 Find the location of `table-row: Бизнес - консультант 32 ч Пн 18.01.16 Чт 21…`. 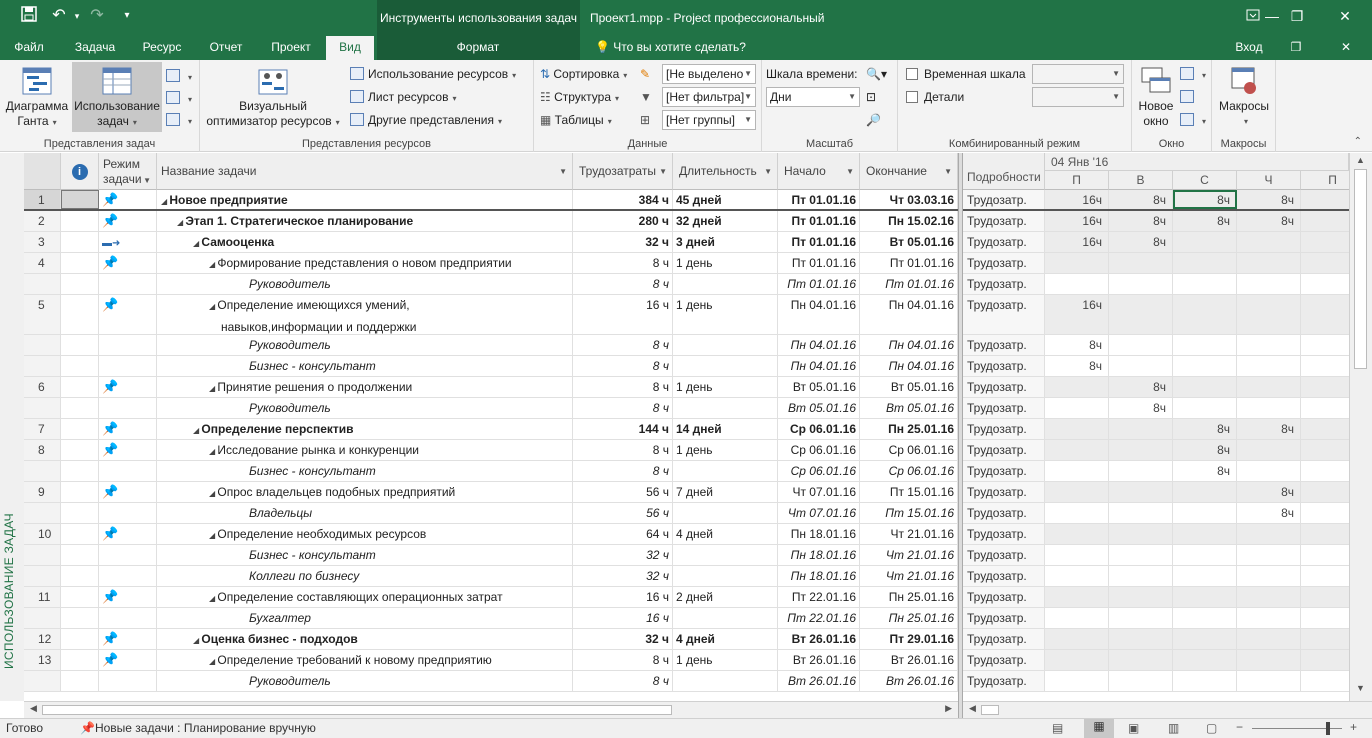

table-row: Бизнес - консультант 32 ч Пн 18.01.16 Чт 21… is located at coordinates (491, 555).